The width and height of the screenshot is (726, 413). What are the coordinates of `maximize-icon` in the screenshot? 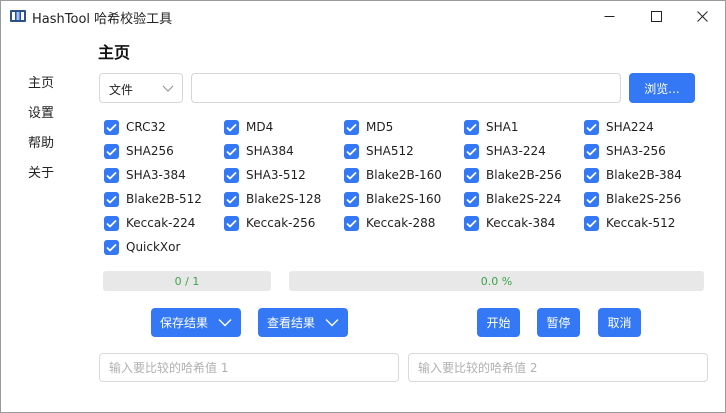 It's located at (656, 16).